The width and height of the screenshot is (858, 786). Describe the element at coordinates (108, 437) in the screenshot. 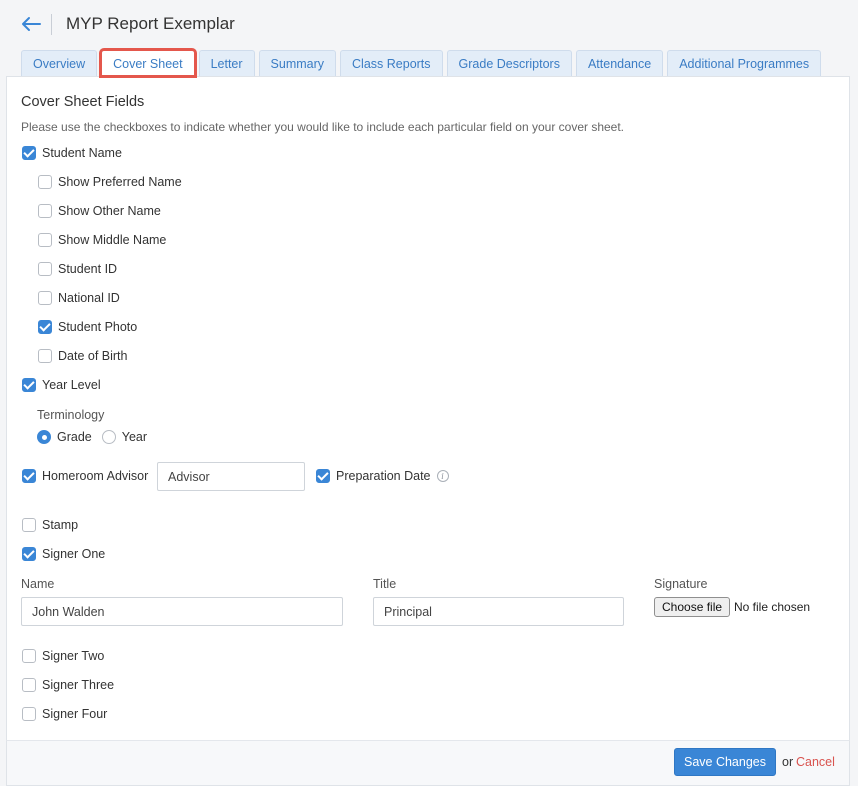

I see `year-radio` at that location.